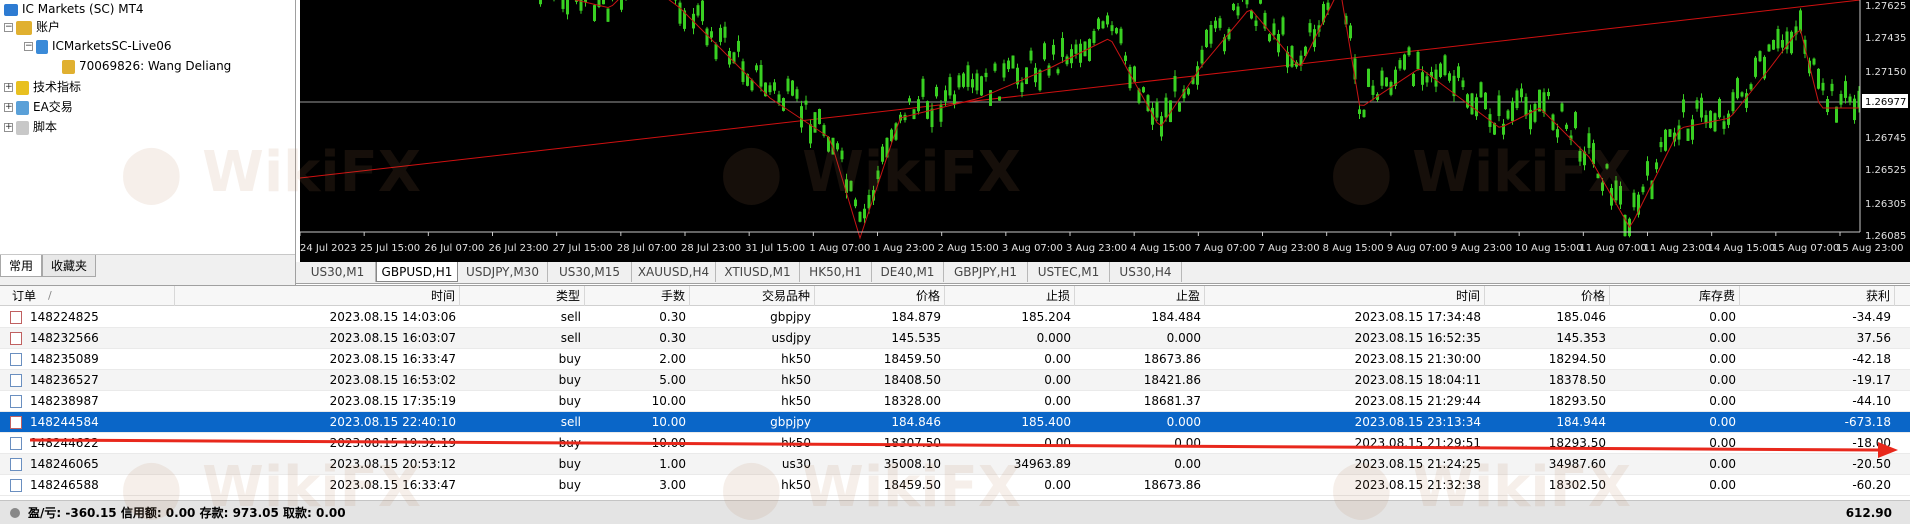 The width and height of the screenshot is (1910, 524). I want to click on status-dot-icon, so click(15, 513).